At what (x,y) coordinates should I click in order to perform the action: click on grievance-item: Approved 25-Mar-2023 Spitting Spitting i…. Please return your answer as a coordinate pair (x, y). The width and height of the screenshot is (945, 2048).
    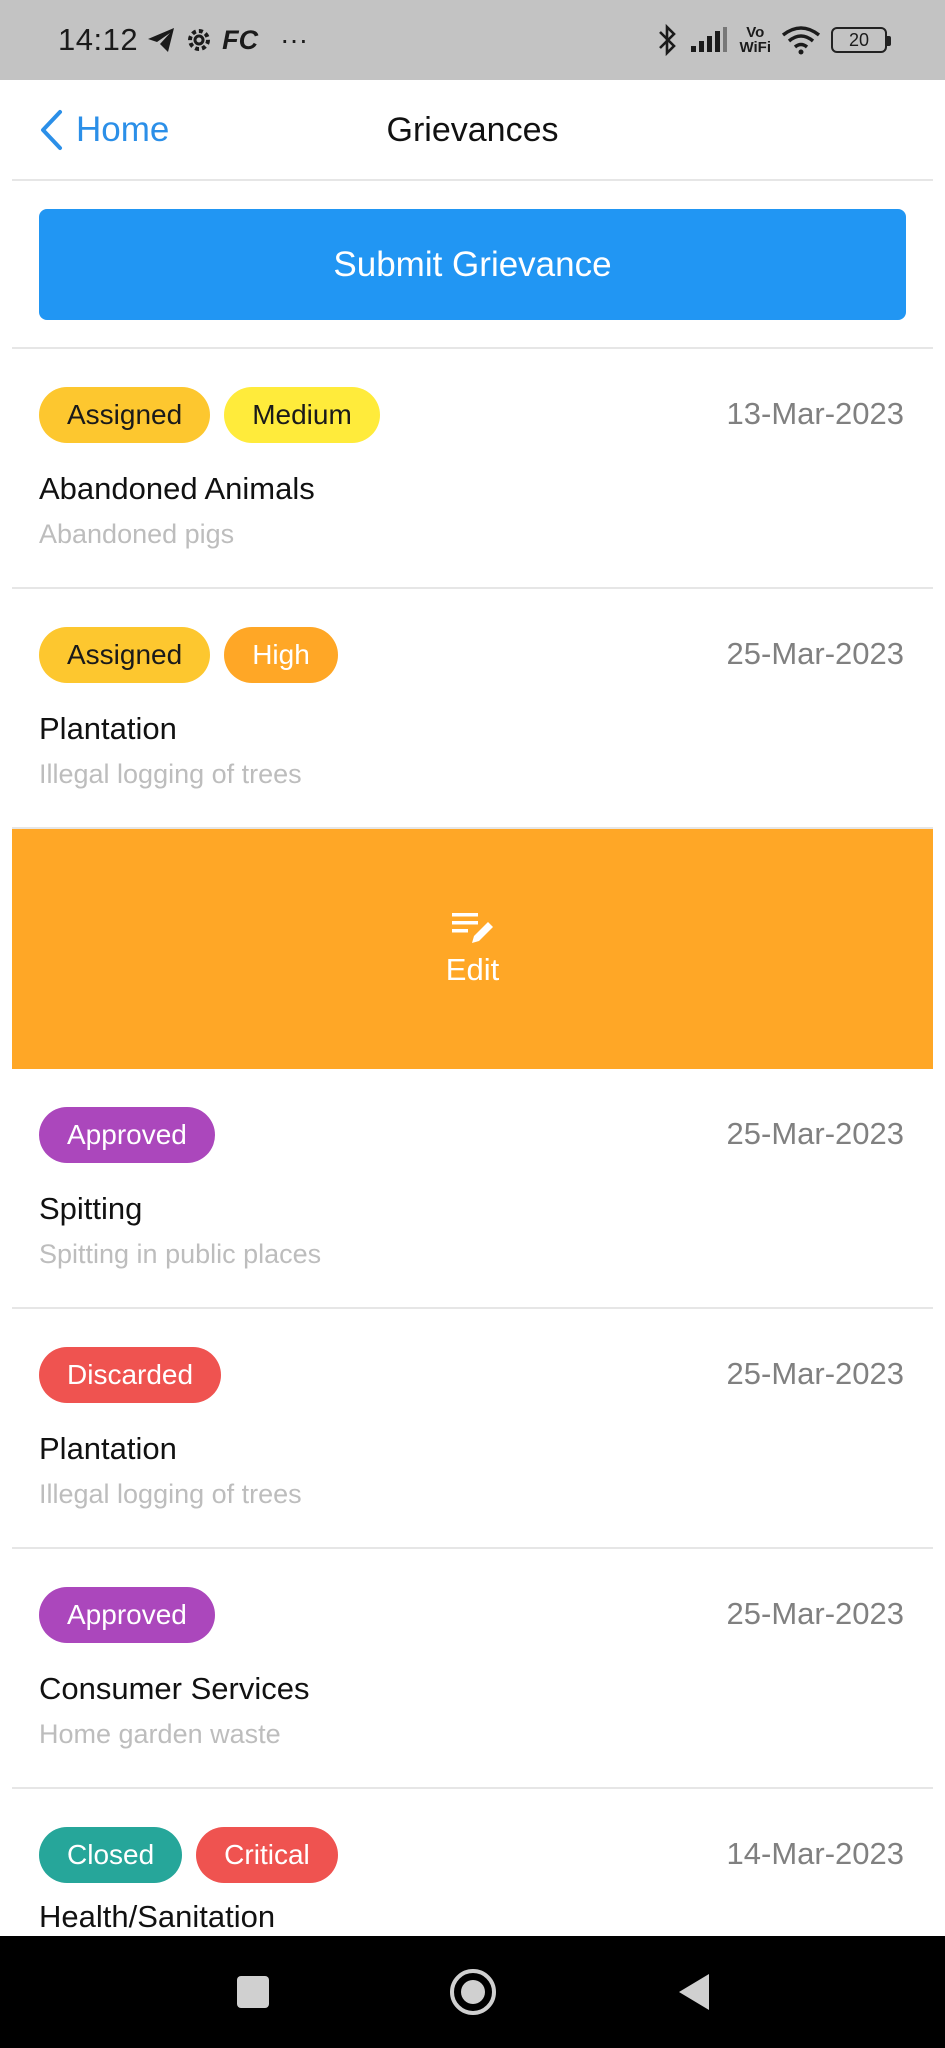
    Looking at the image, I should click on (472, 1189).